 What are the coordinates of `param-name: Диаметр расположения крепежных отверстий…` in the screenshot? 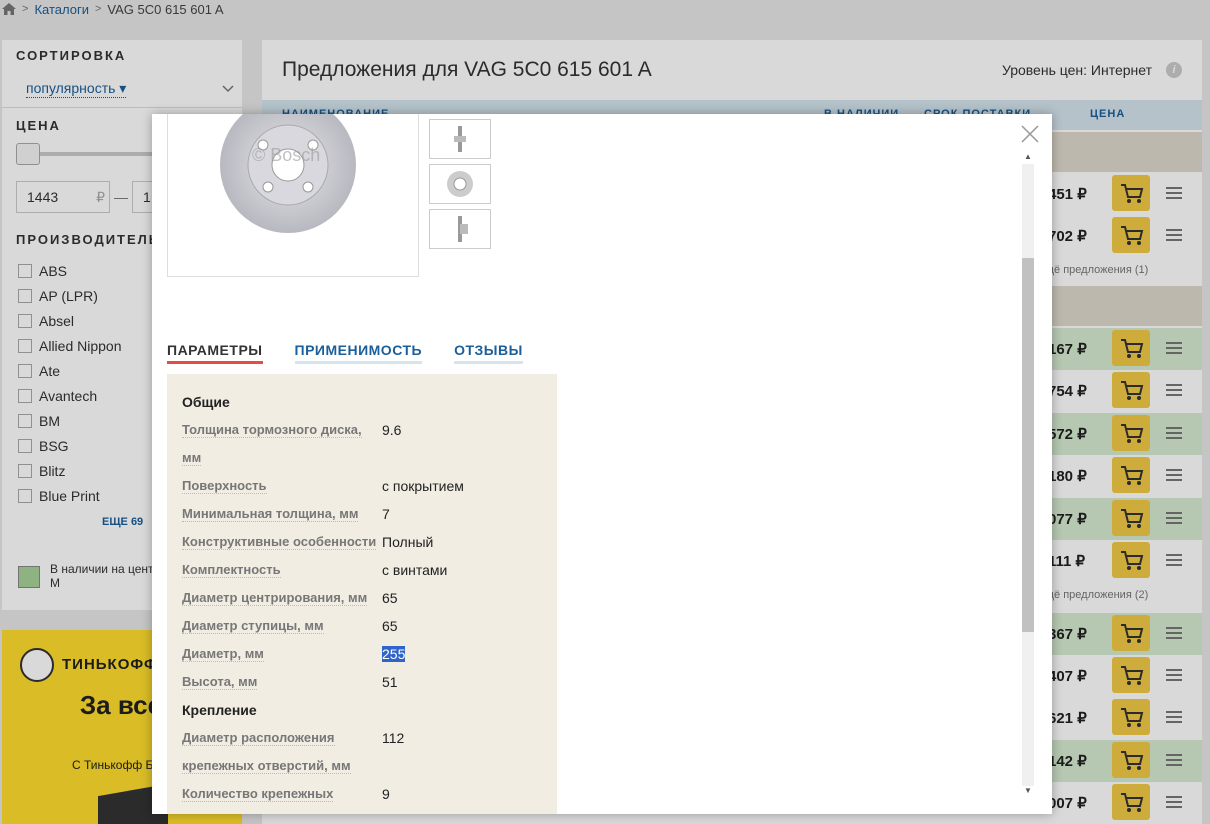 It's located at (266, 752).